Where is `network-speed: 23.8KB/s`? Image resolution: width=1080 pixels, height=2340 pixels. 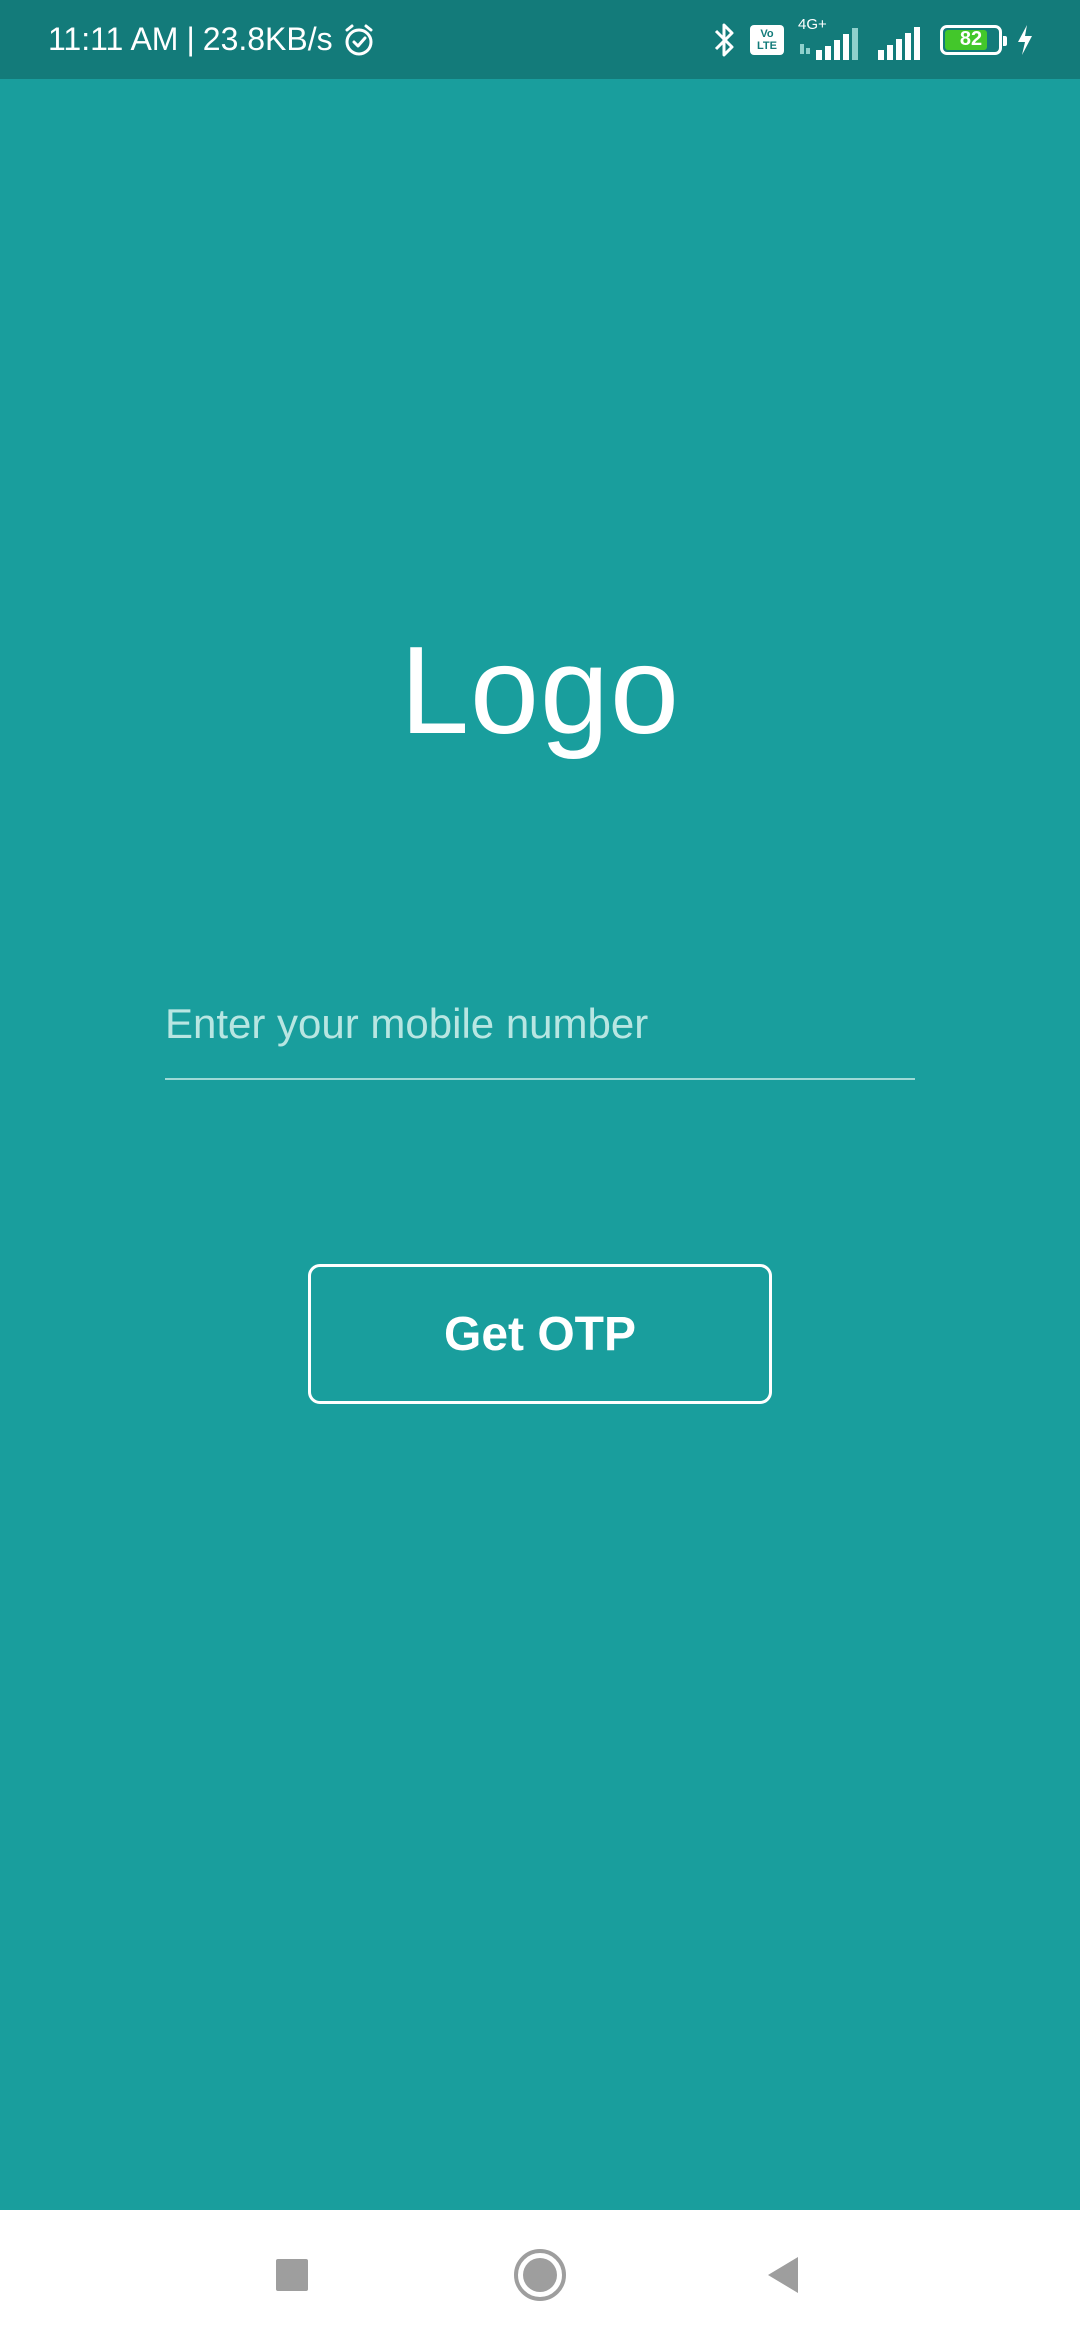 network-speed: 23.8KB/s is located at coordinates (267, 39).